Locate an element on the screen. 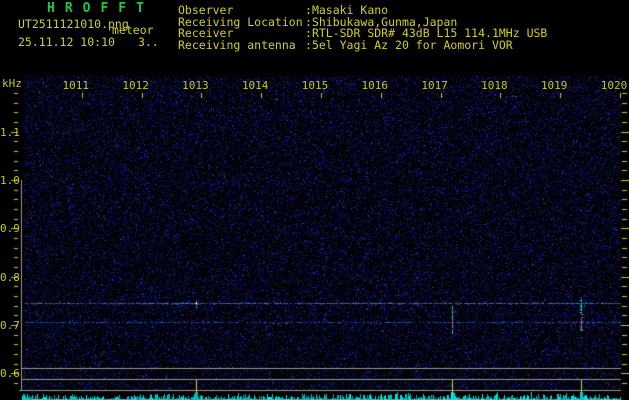 This screenshot has height=400, width=629. khz-unit-label: kHz is located at coordinates (12, 83).